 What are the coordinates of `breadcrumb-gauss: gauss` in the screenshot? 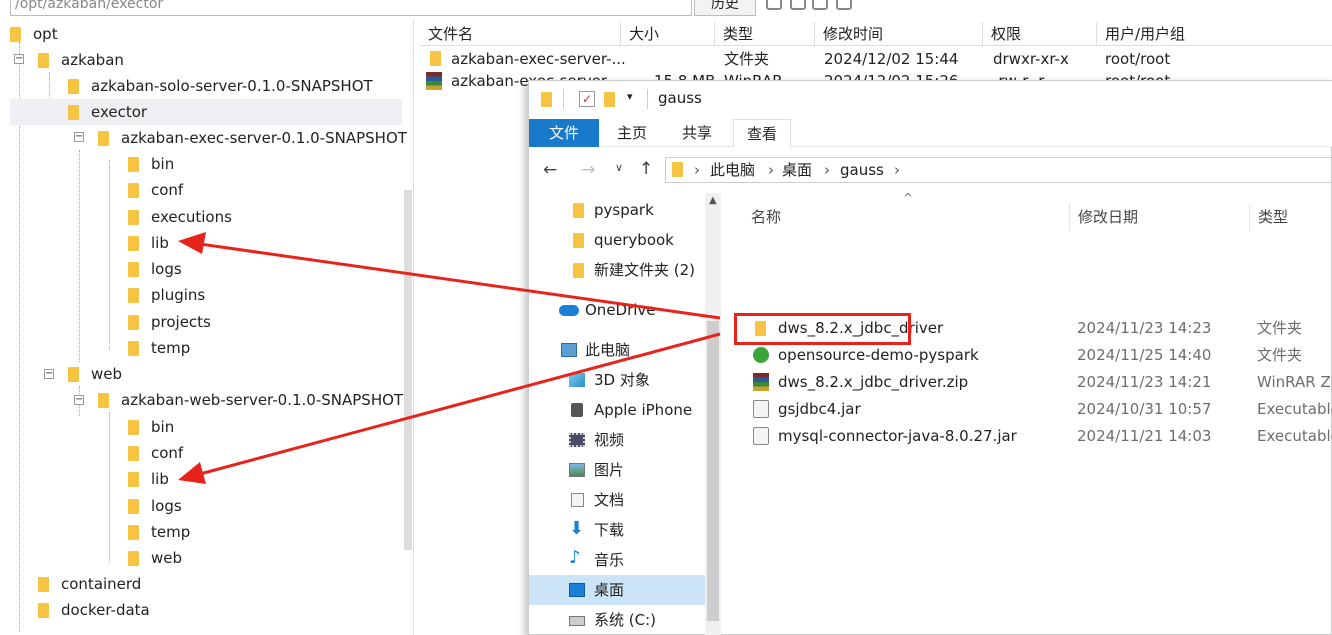 It's located at (862, 170).